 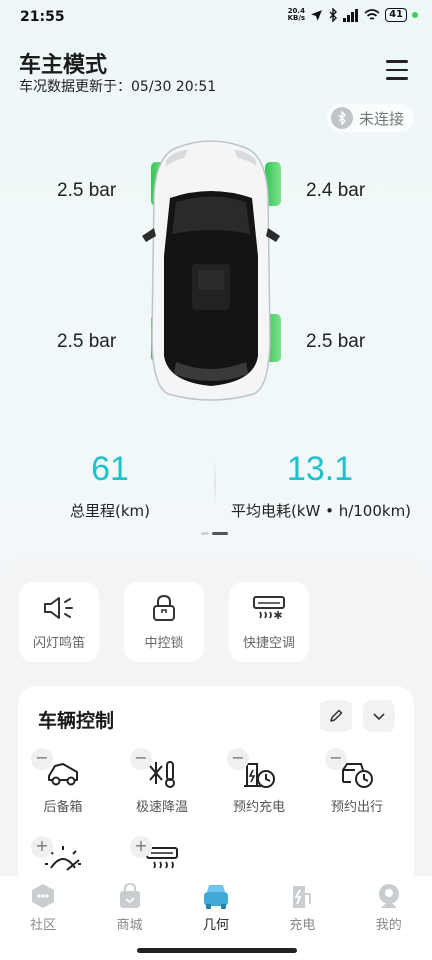 I want to click on consumption-label: 平均电耗(kW • h/100km), so click(x=321, y=511).